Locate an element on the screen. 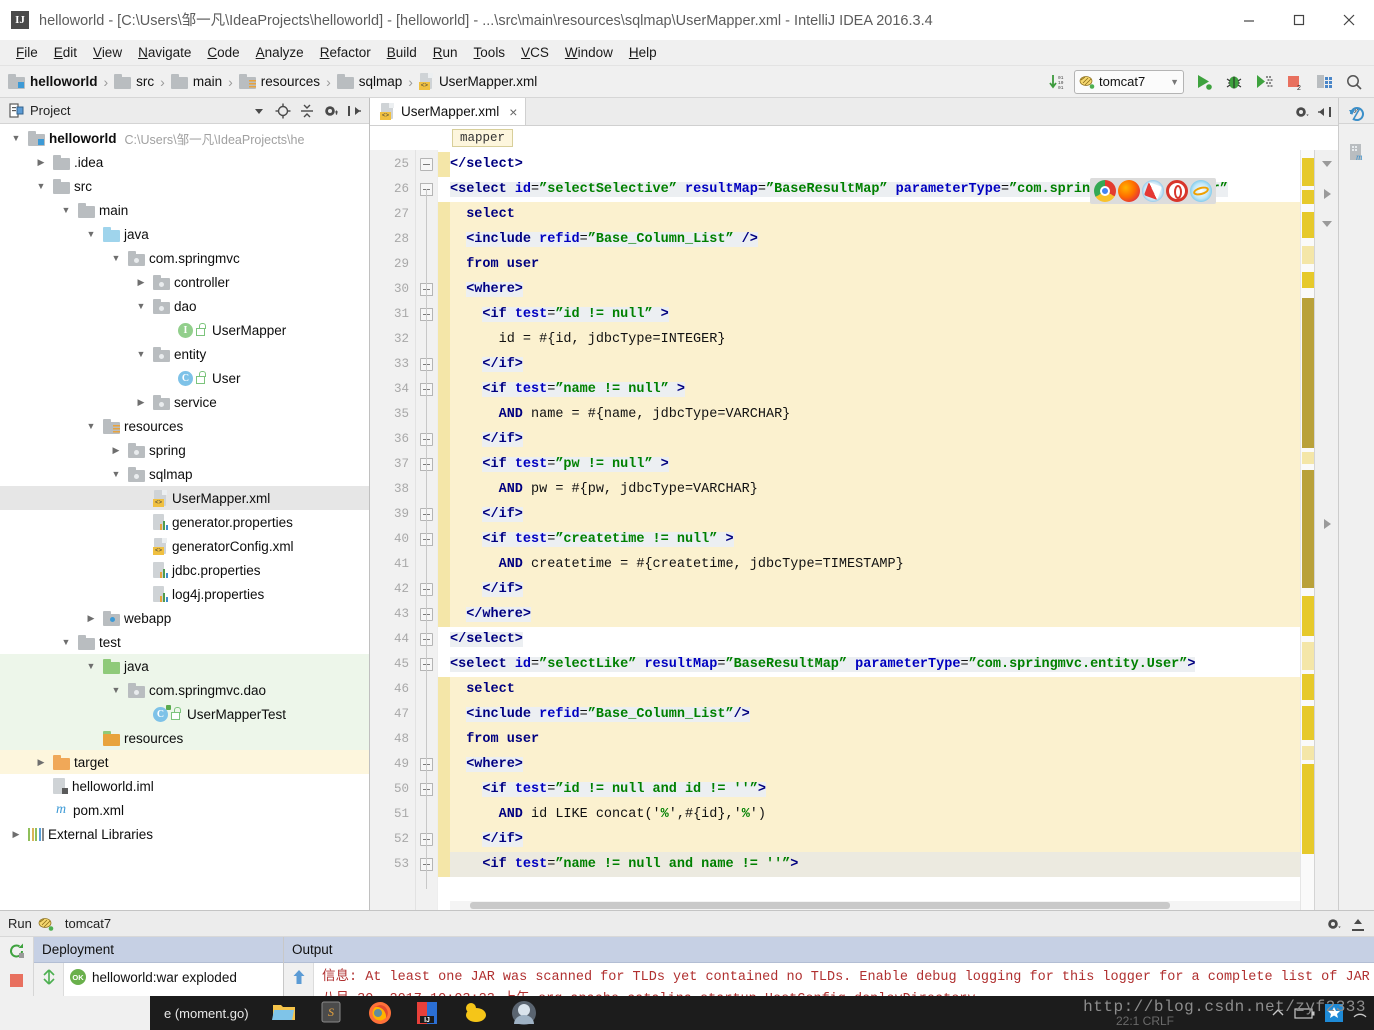 This screenshot has width=1374, height=1030. code-line: <if test=”name != null” > is located at coordinates (875, 389).